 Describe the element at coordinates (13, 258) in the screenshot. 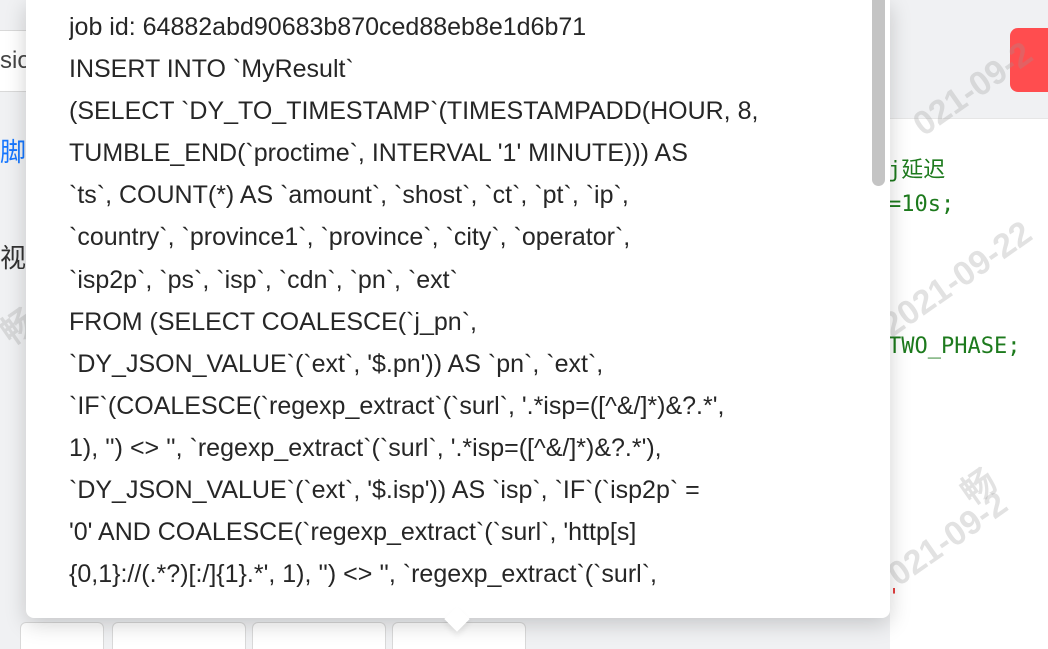

I see `view-label-partial: 视` at that location.